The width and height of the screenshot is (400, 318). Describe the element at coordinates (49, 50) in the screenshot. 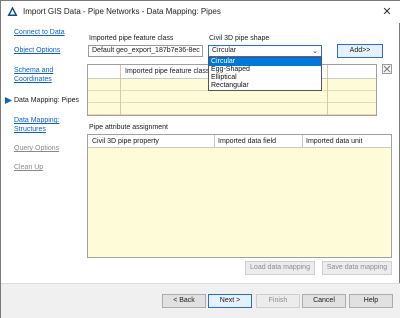

I see `nav-object-options: Object Options` at that location.